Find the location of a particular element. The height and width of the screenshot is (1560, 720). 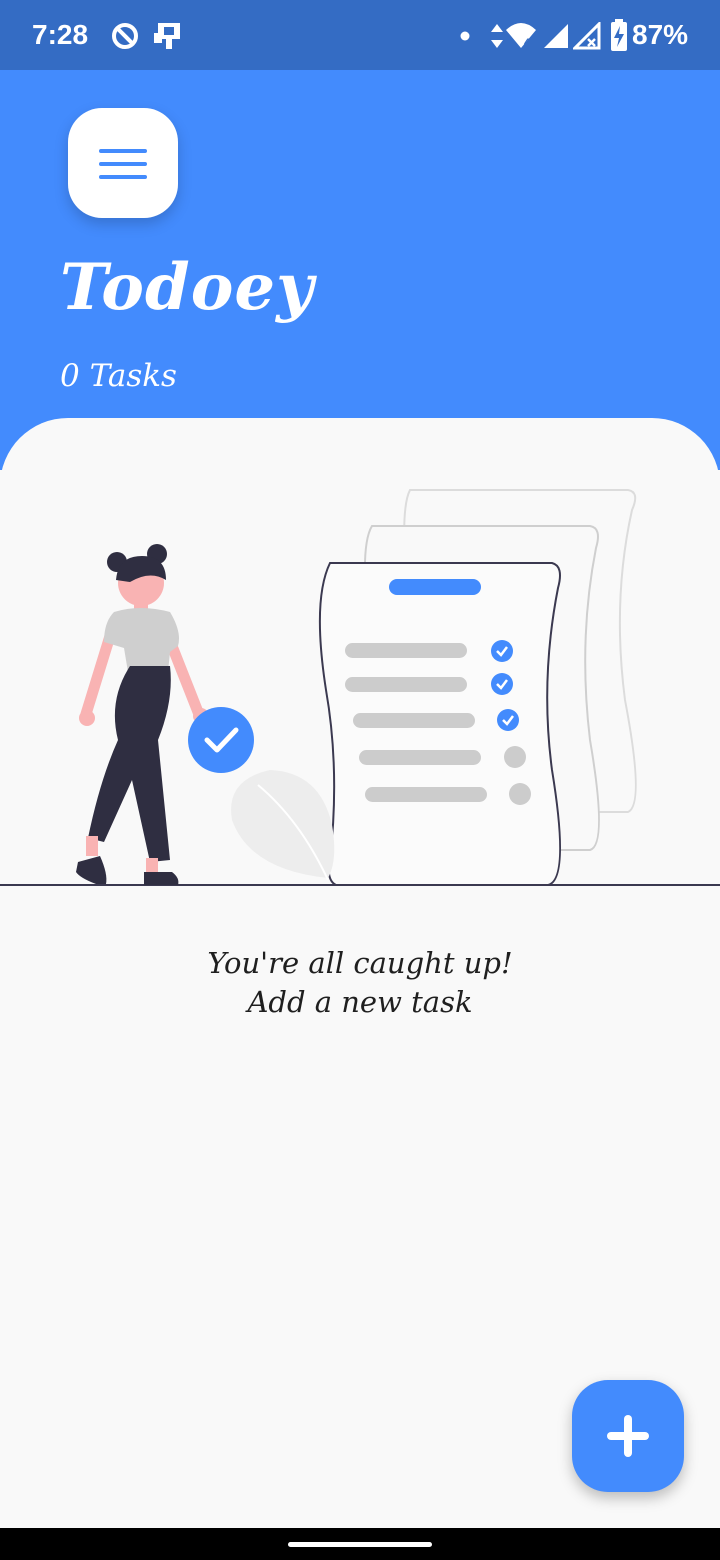

woman-figure is located at coordinates (142, 714).